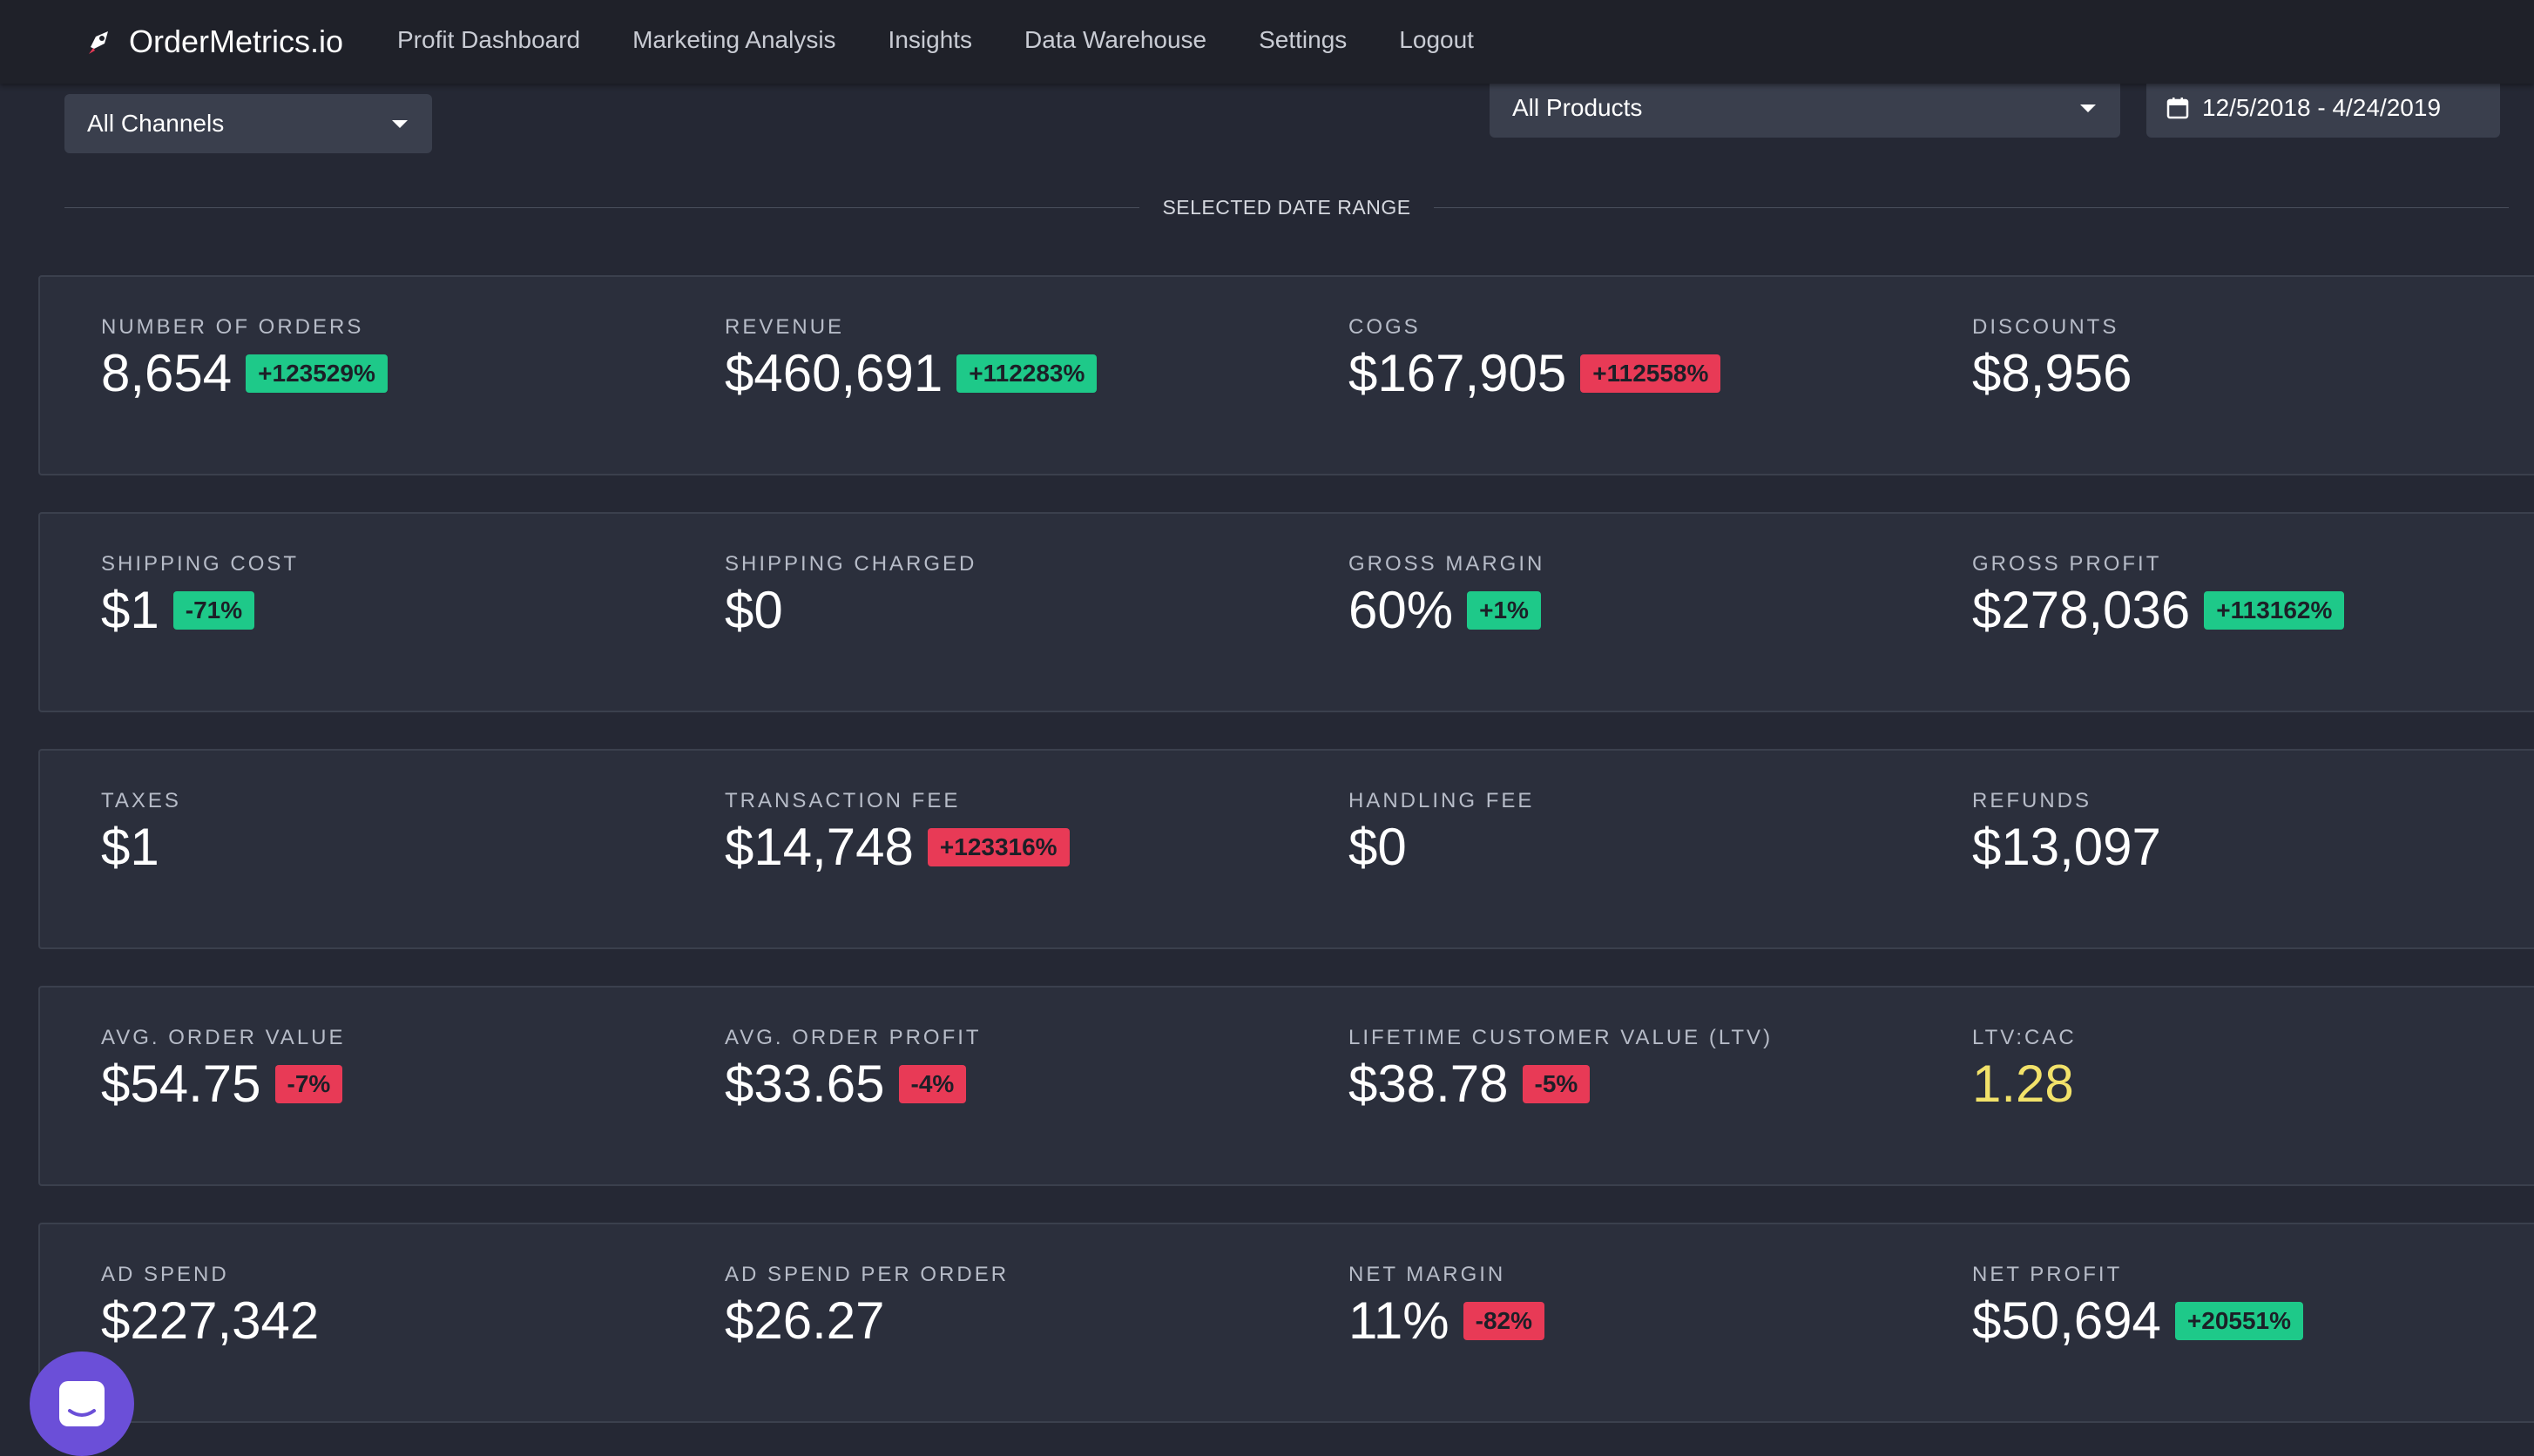 The height and width of the screenshot is (1456, 2534). I want to click on metric-value: 1.28, so click(2023, 1084).